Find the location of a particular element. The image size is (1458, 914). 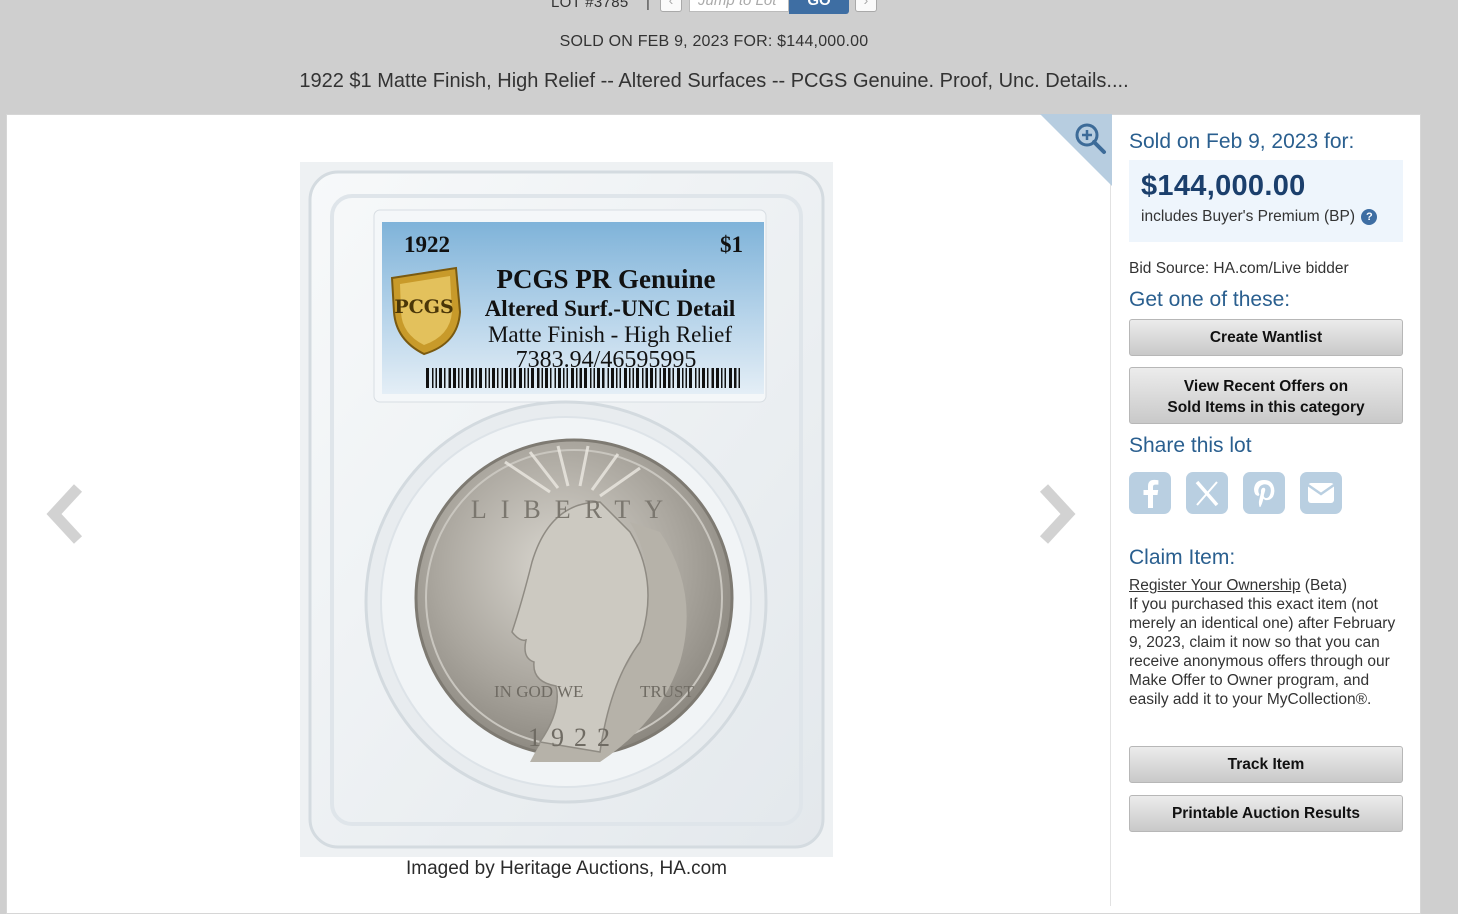

get-one-heading: Get one of these: is located at coordinates (1210, 299).